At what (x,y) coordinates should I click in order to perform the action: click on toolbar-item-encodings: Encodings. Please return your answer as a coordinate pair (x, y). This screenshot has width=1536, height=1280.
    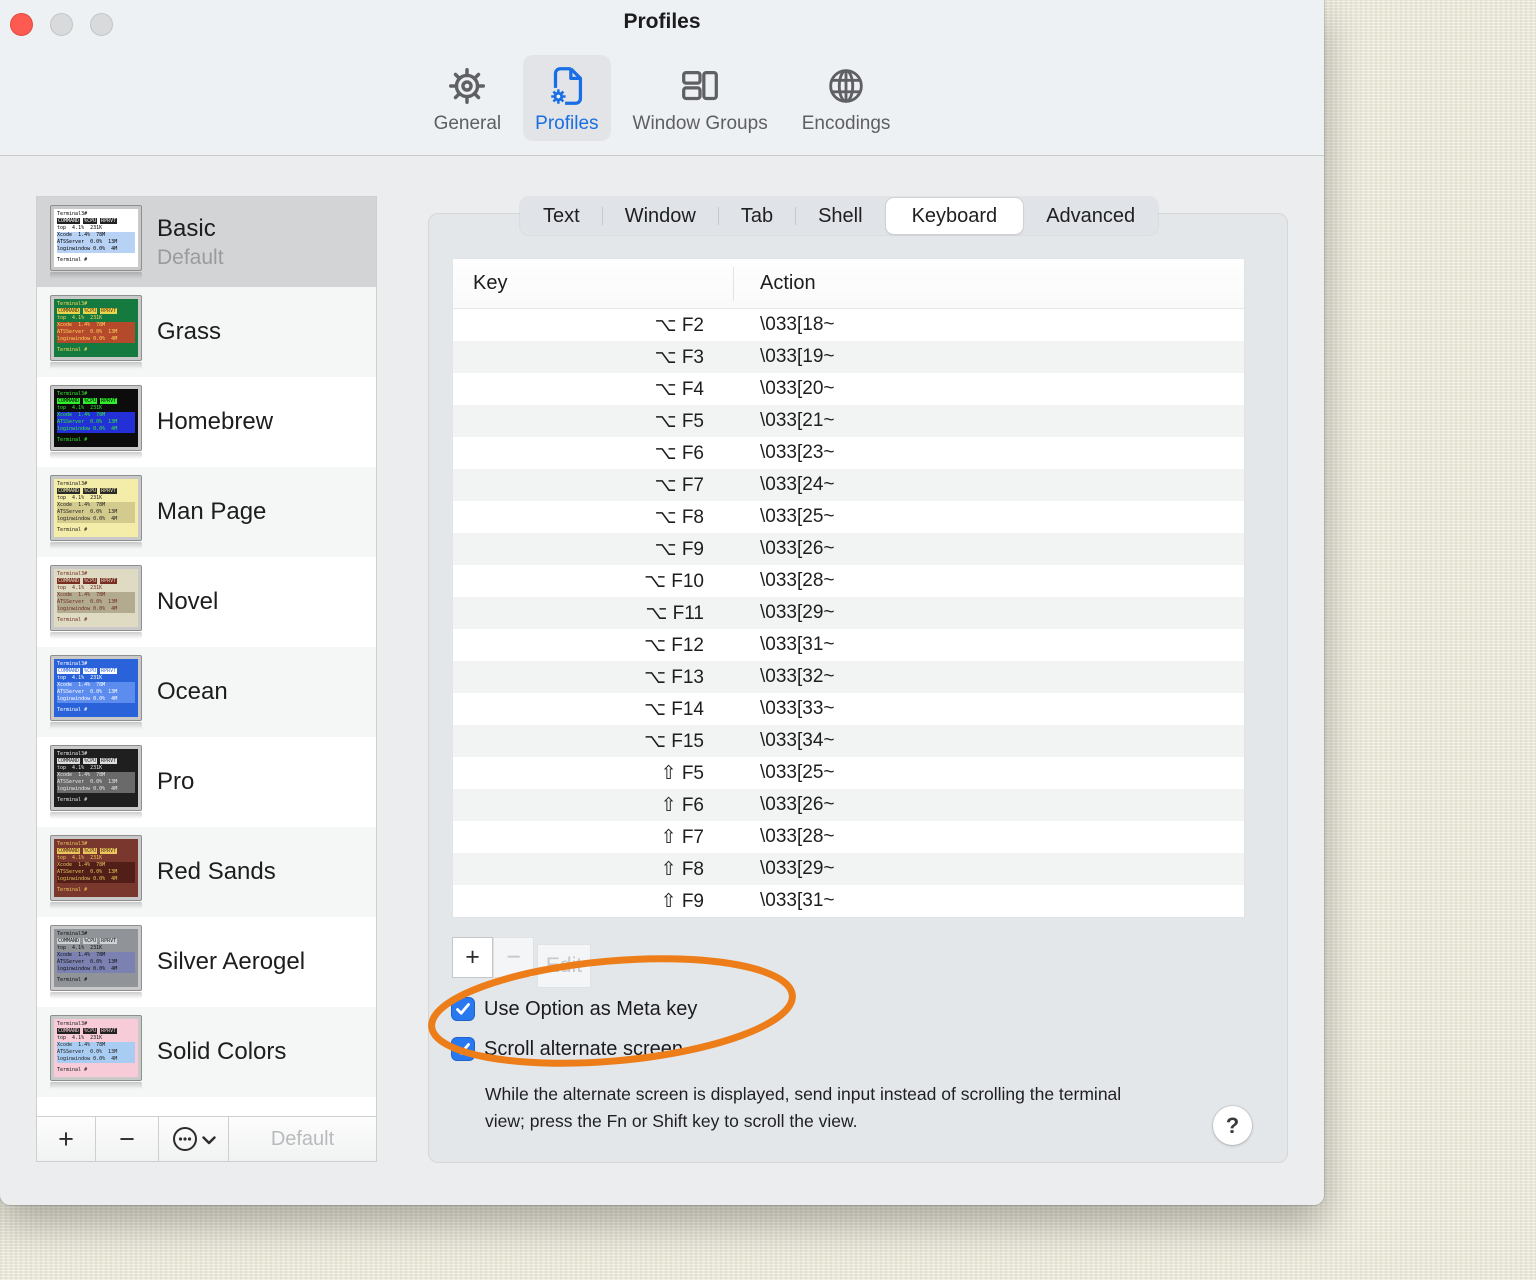
    Looking at the image, I should click on (846, 98).